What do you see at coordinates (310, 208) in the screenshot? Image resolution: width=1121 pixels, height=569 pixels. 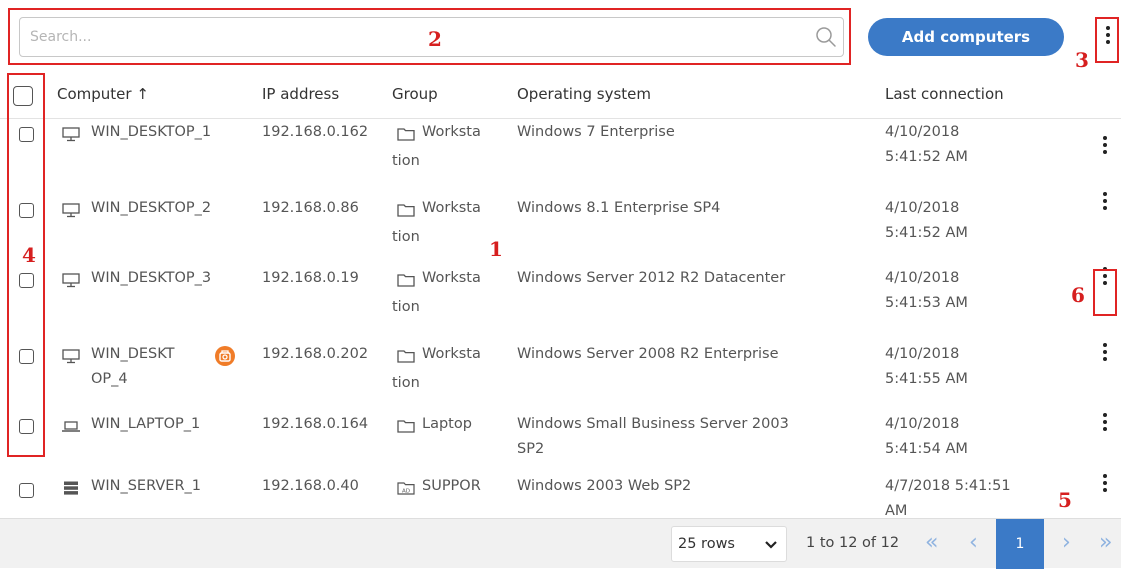 I see `ip-address: 192.168.0.86` at bounding box center [310, 208].